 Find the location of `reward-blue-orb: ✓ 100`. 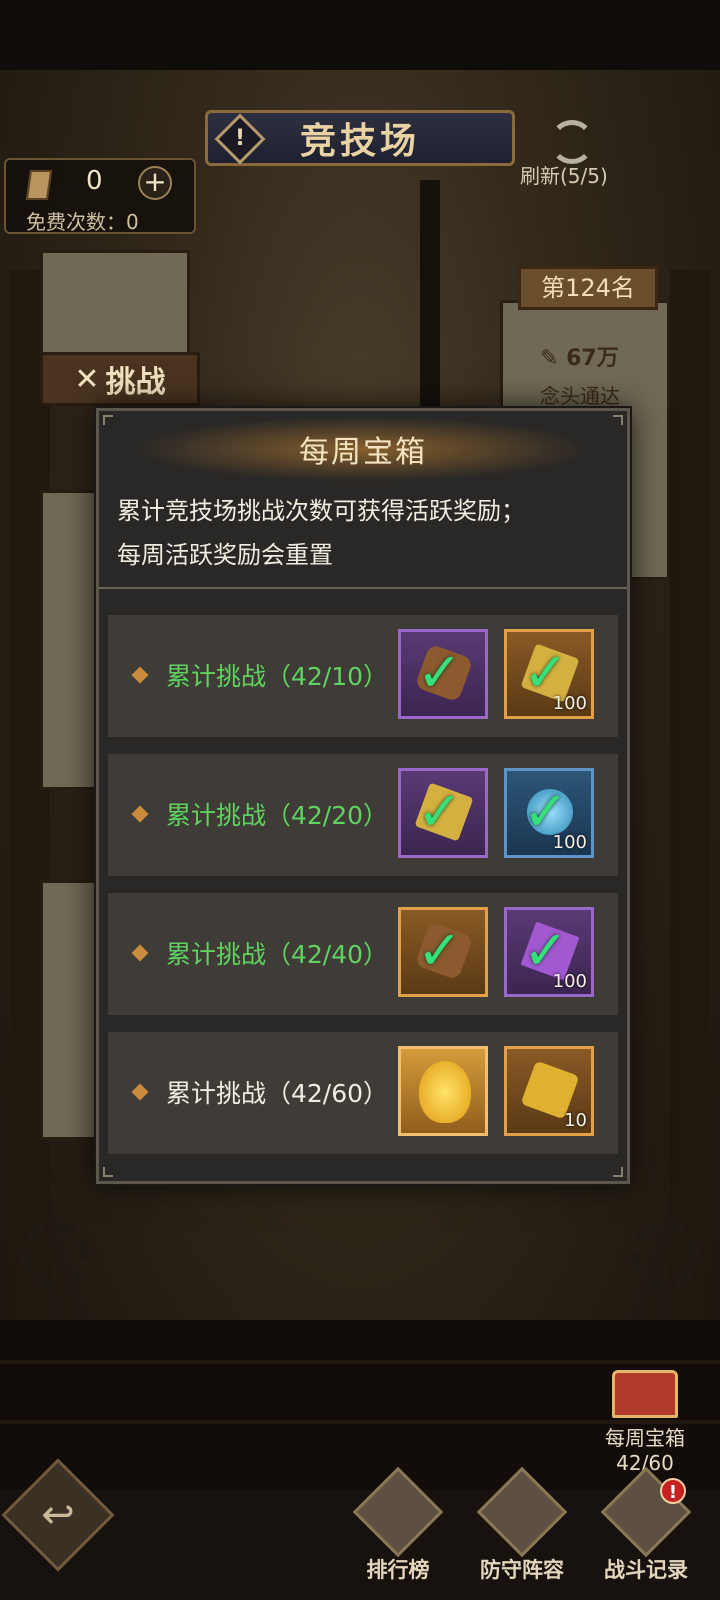

reward-blue-orb: ✓ 100 is located at coordinates (549, 813).